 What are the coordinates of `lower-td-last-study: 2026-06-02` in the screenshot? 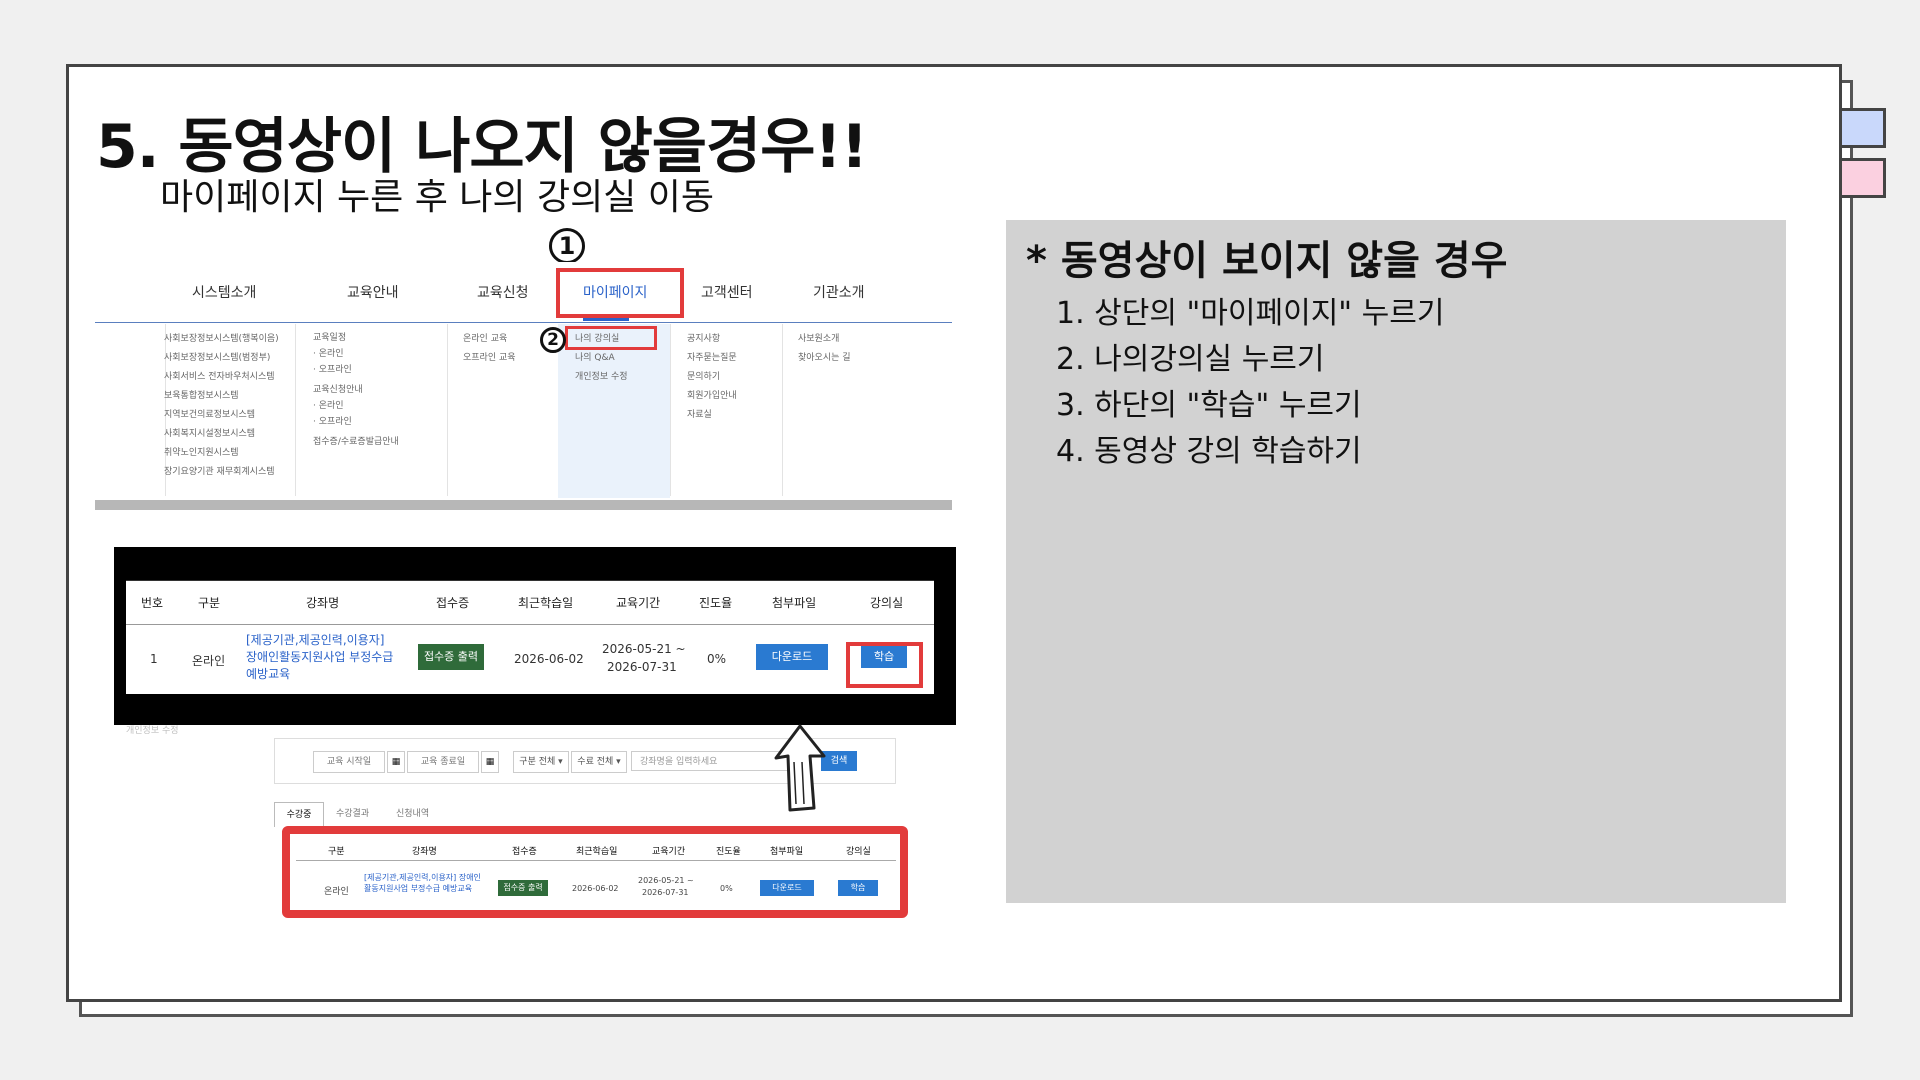 It's located at (595, 888).